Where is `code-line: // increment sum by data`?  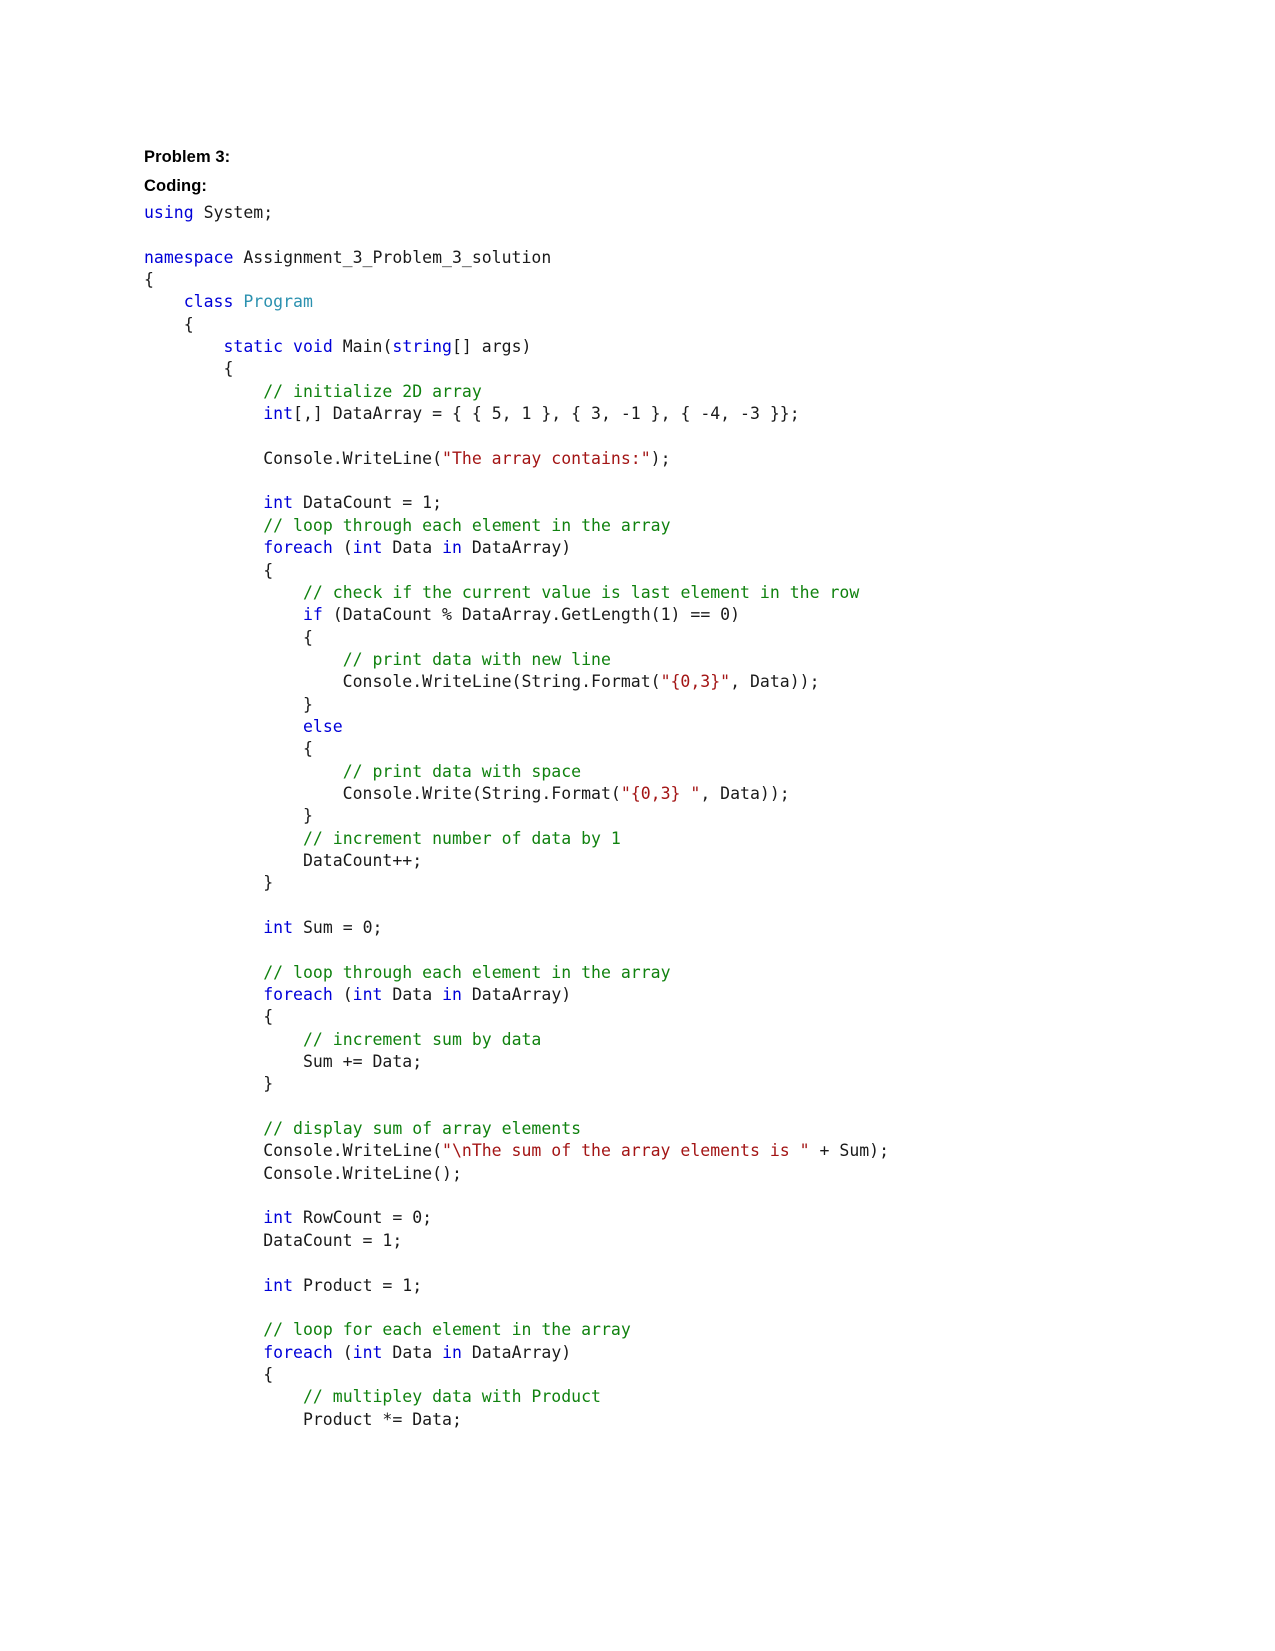 code-line: // increment sum by data is located at coordinates (639, 1040).